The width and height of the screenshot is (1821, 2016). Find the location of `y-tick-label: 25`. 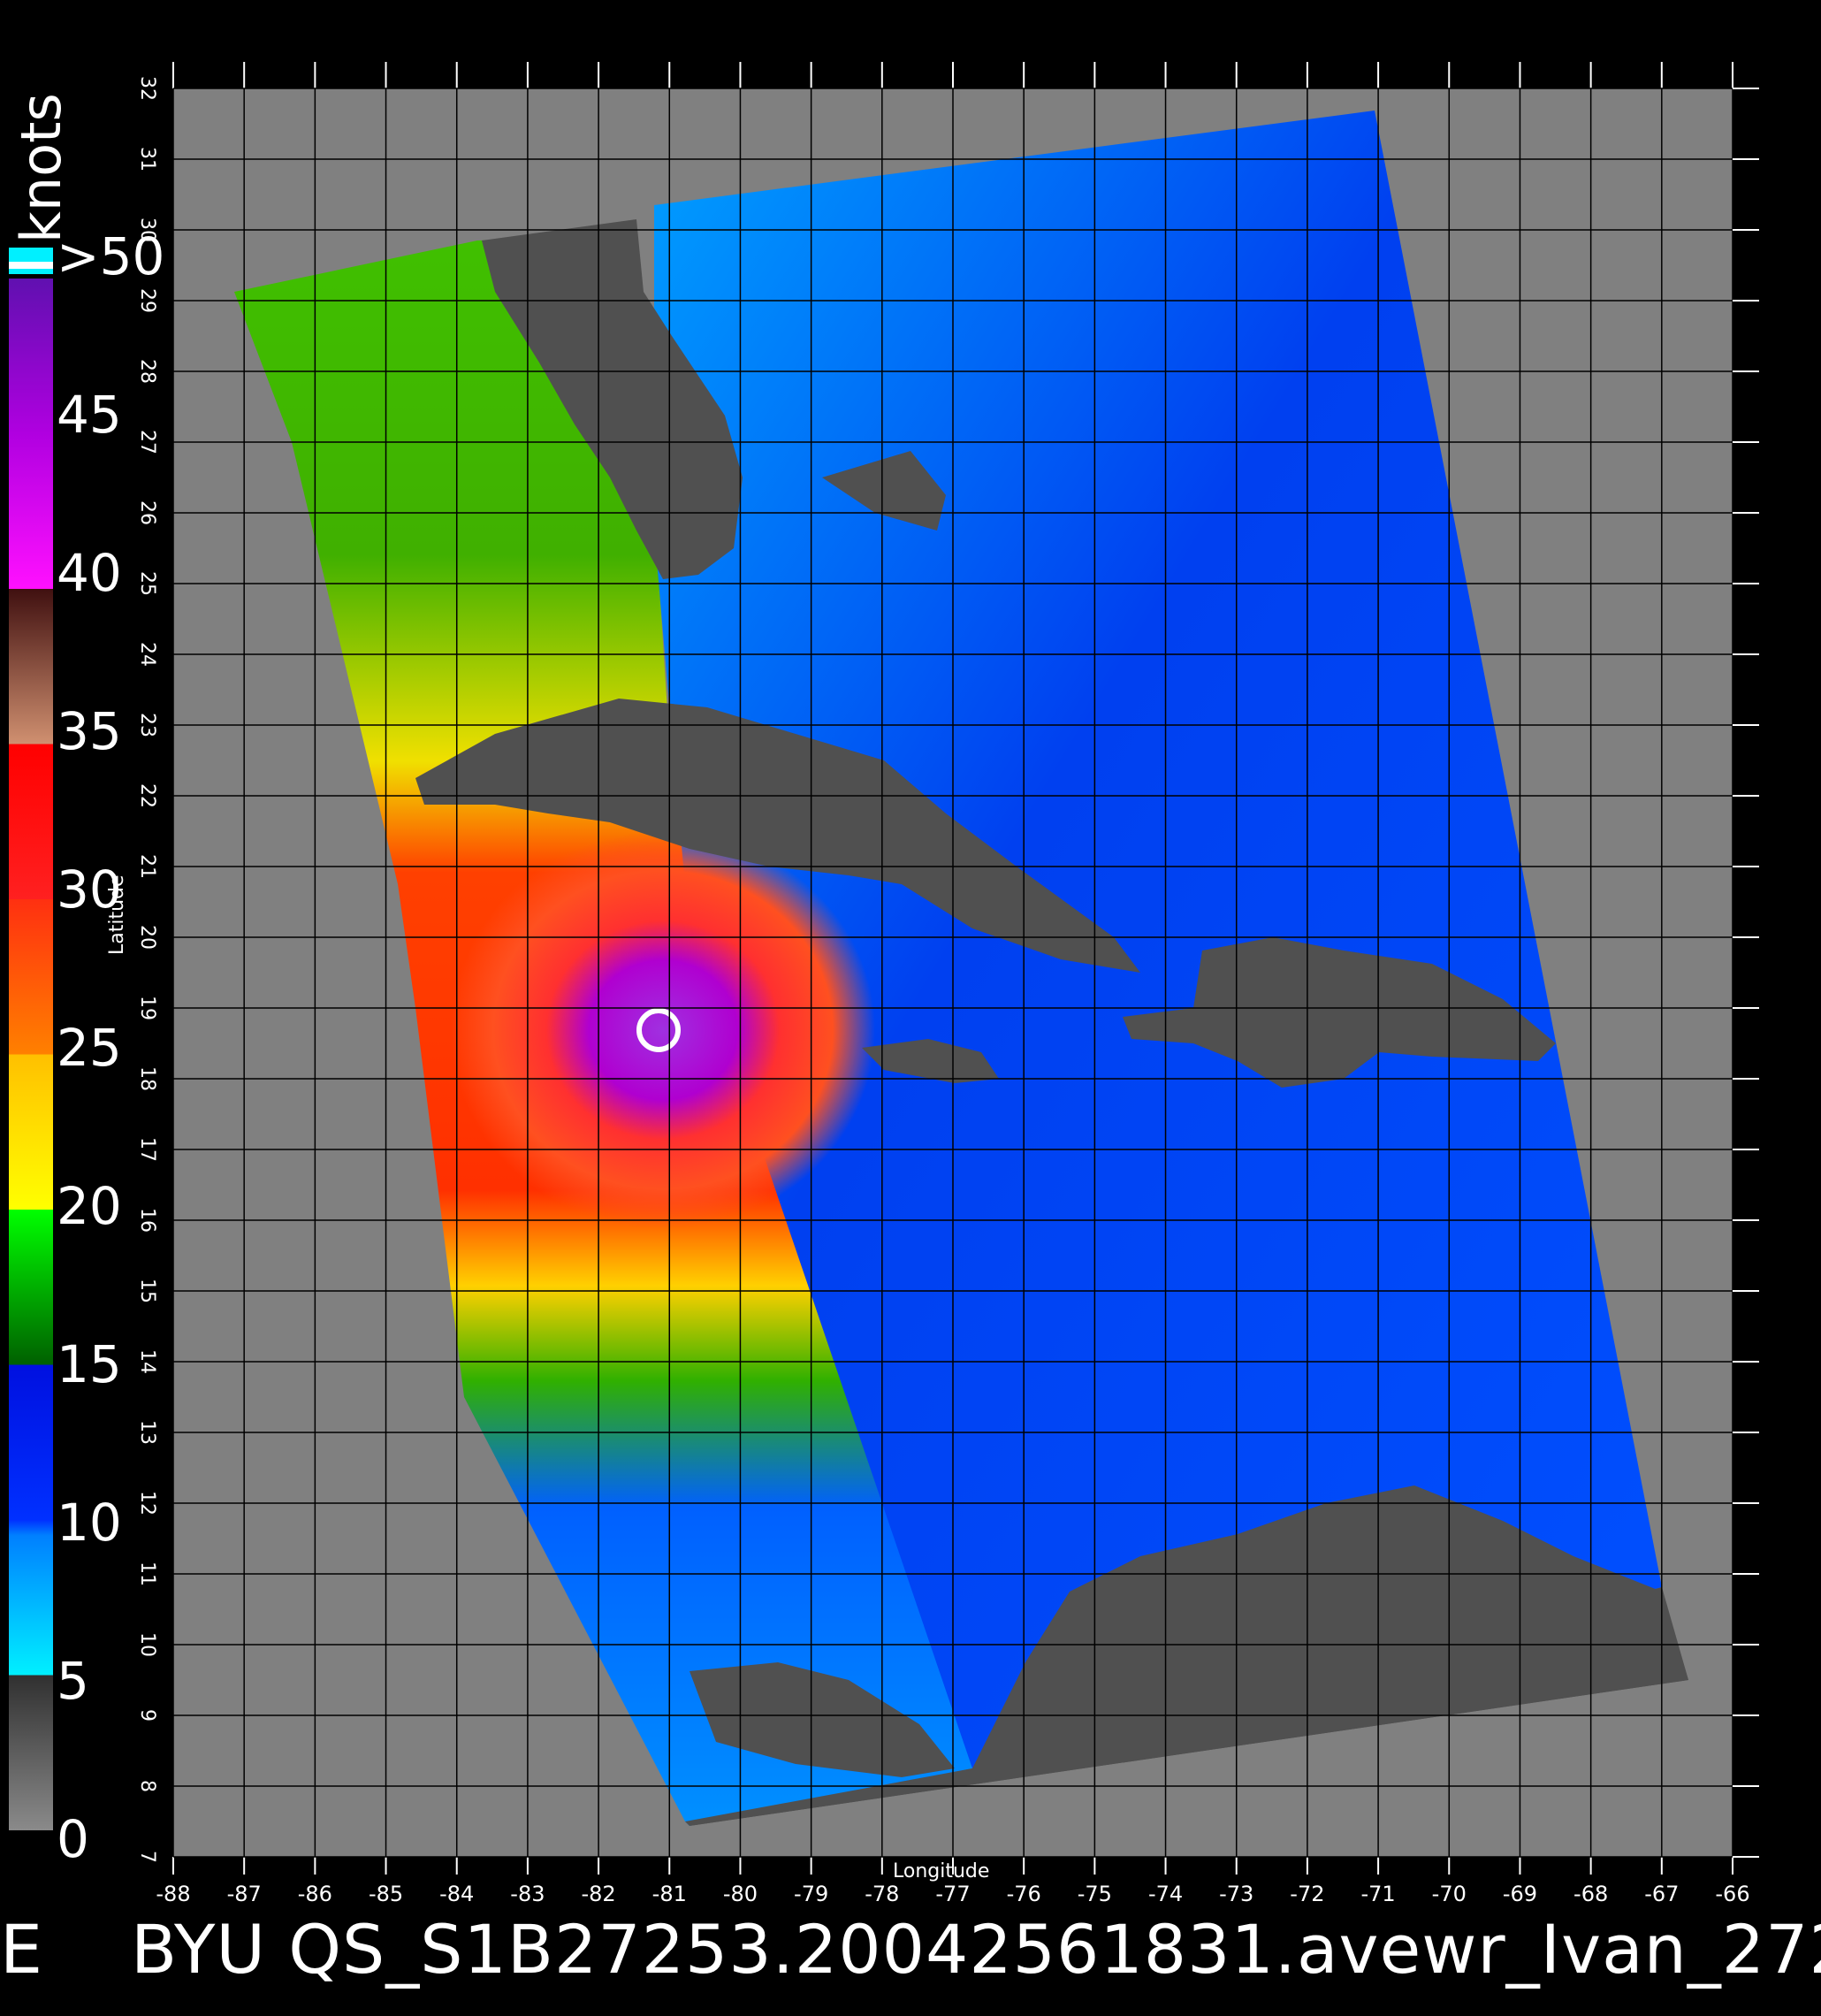

y-tick-label: 25 is located at coordinates (147, 583).